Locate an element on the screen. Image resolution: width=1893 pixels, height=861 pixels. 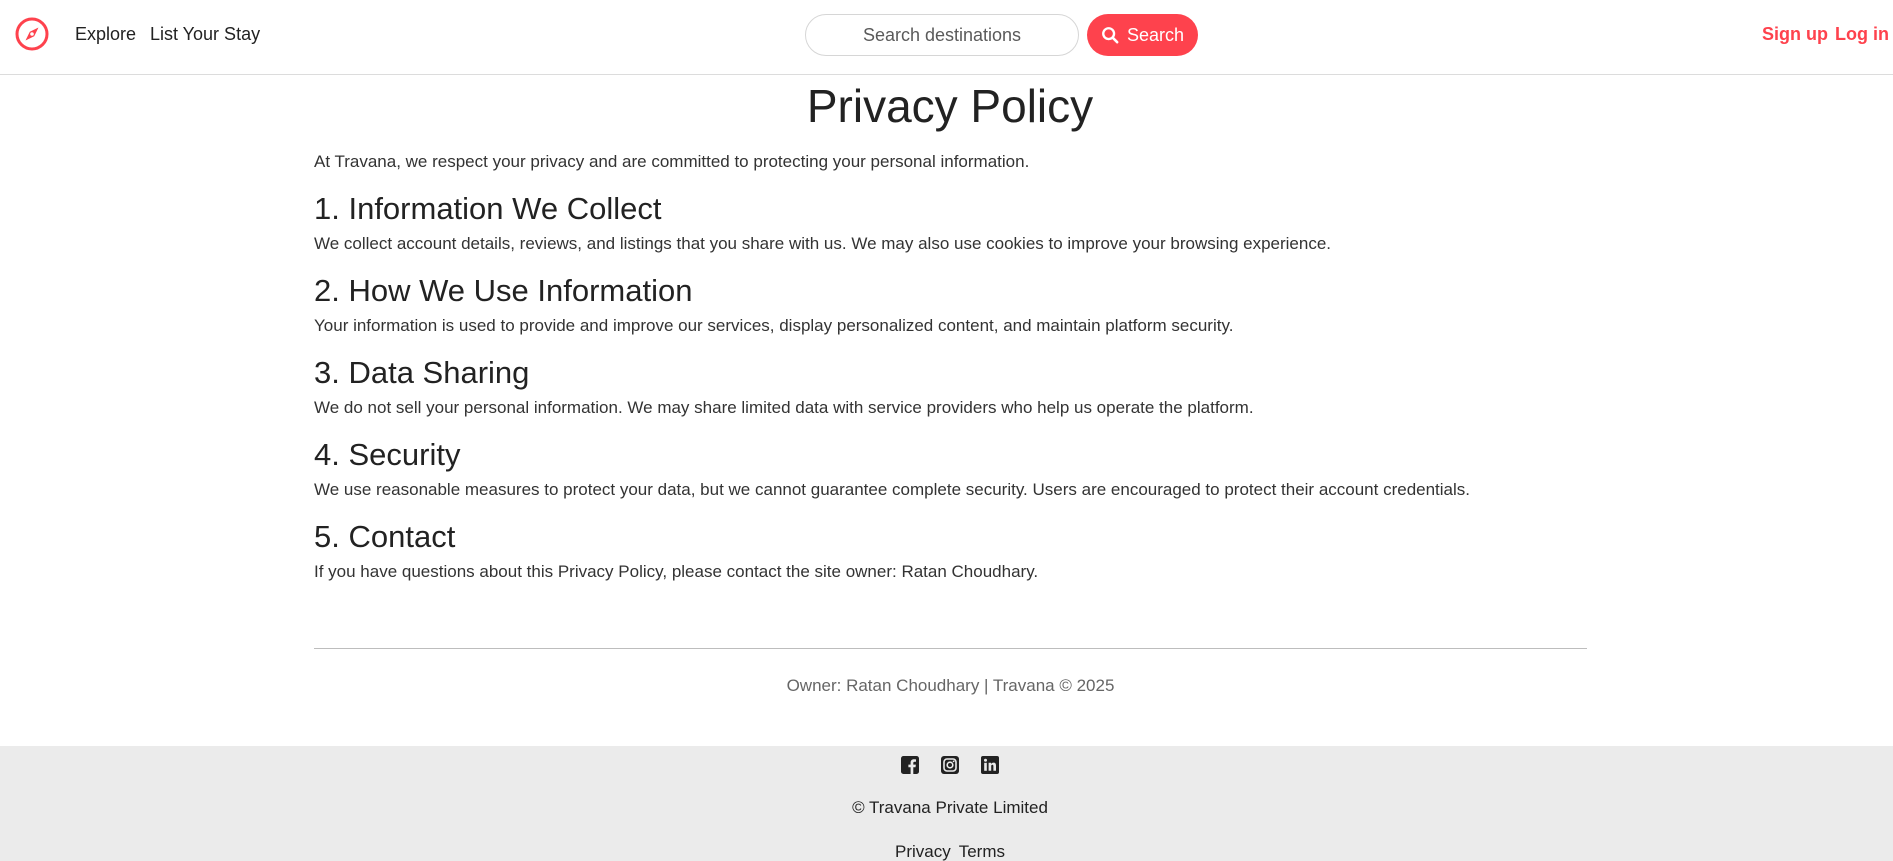
section-heading: 5. Contact is located at coordinates (385, 536).